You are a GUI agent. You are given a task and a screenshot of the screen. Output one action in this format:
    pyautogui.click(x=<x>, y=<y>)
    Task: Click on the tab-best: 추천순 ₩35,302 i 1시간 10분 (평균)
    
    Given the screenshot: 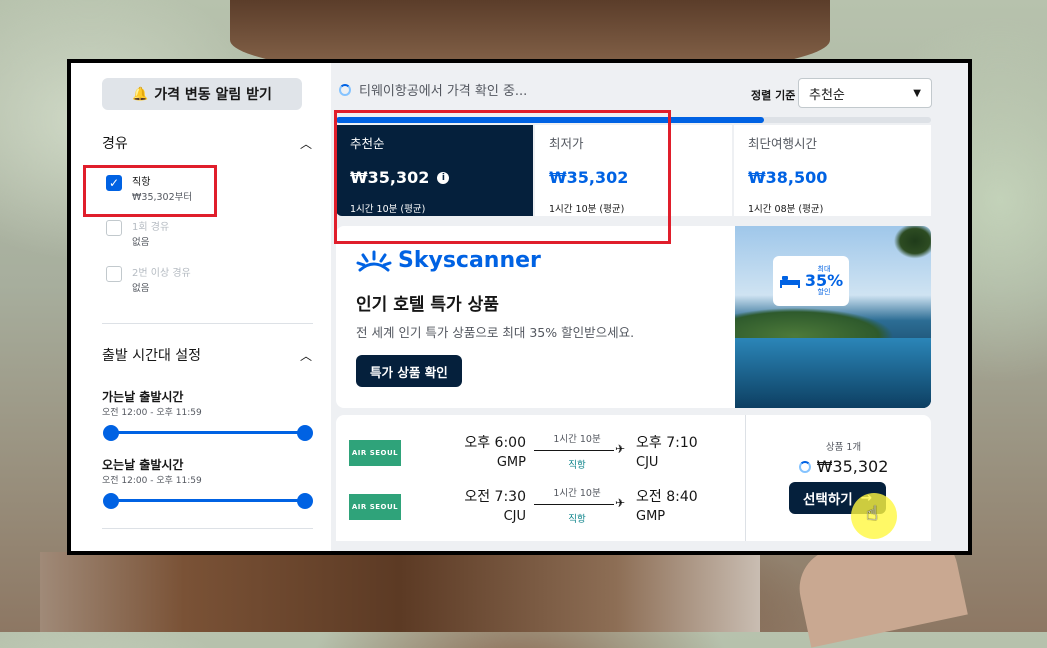 What is the action you would take?
    pyautogui.click(x=434, y=170)
    